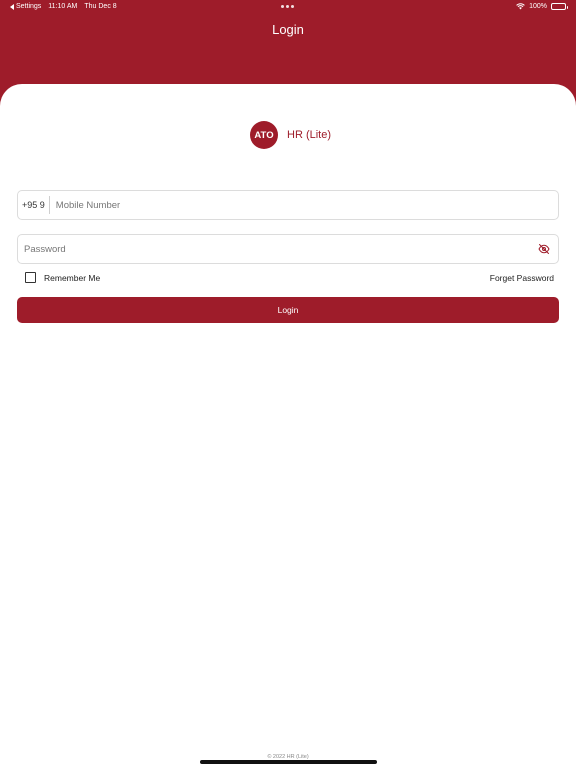  I want to click on status-date: Thu Dec 8, so click(100, 6).